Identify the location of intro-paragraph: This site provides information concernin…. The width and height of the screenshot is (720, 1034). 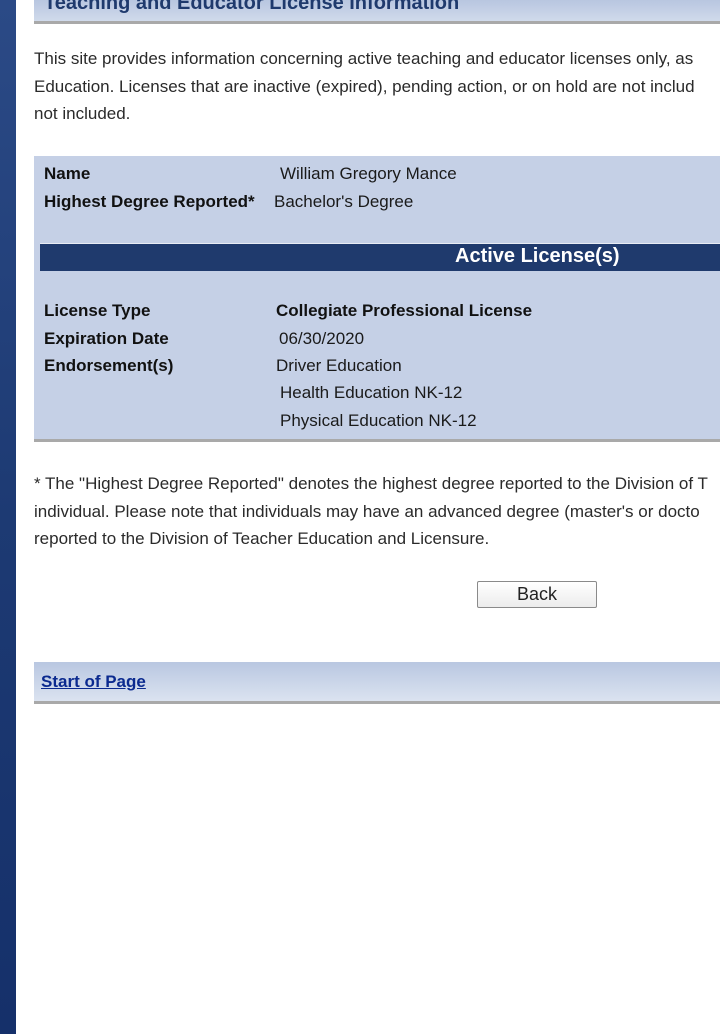
(377, 86).